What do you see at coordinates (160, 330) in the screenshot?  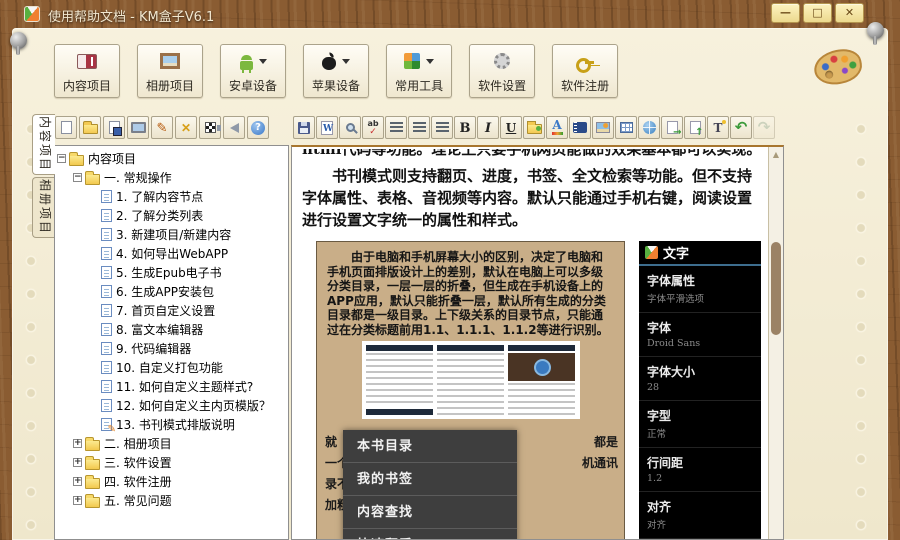 I see `tree-item-label: 8. 富文本编辑器` at bounding box center [160, 330].